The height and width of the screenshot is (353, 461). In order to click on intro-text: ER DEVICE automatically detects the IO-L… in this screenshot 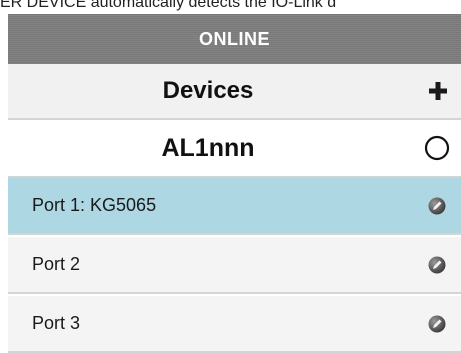, I will do `click(168, 5)`.